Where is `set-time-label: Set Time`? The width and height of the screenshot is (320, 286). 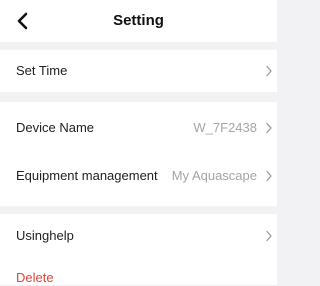 set-time-label: Set Time is located at coordinates (42, 70).